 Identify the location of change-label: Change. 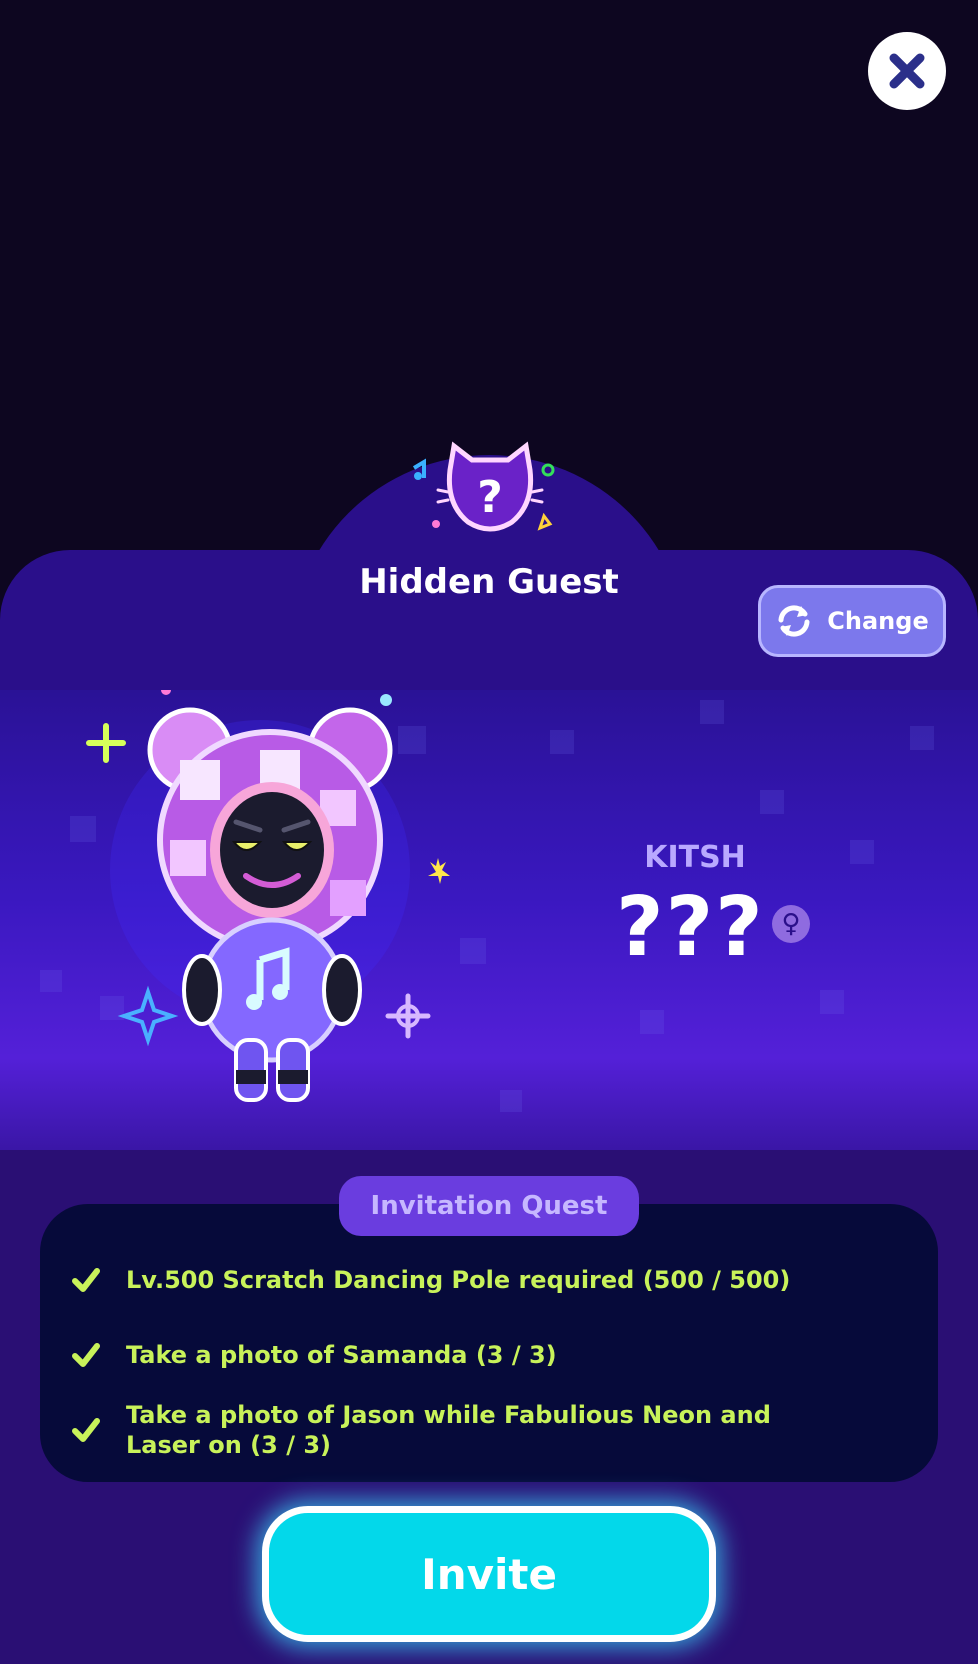
(878, 621).